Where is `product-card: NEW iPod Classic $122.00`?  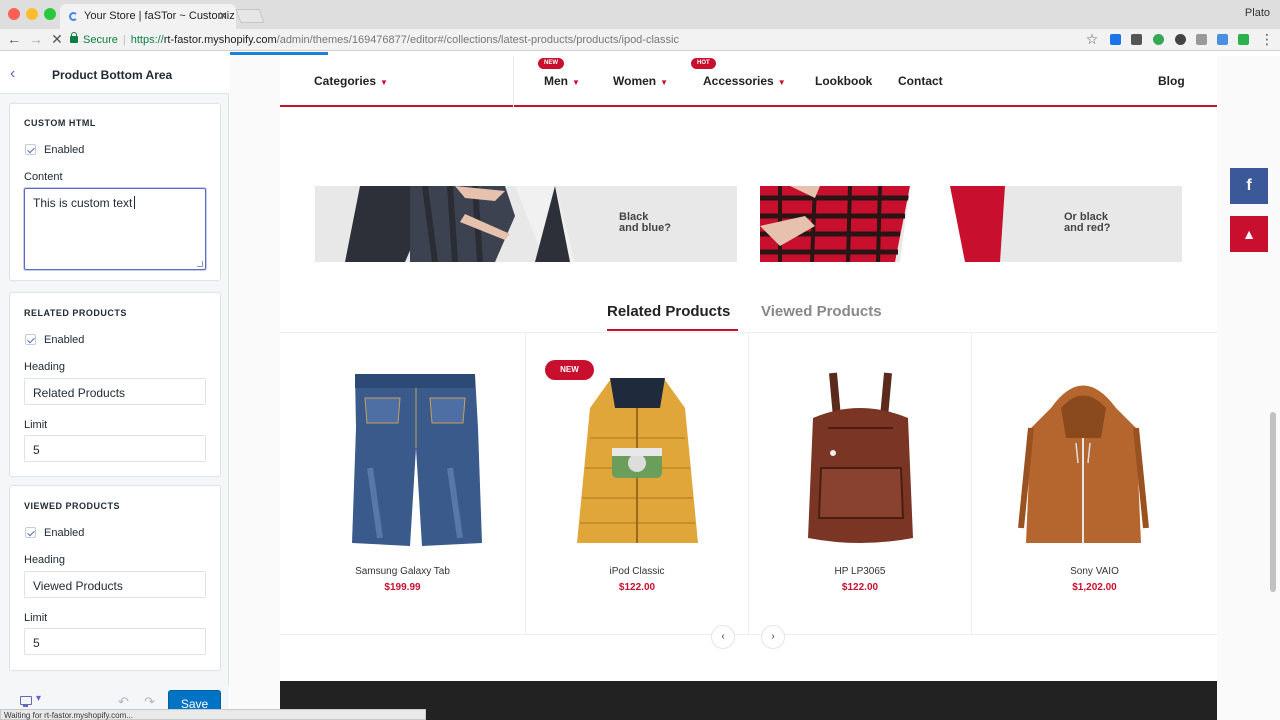 product-card: NEW iPod Classic $122.00 is located at coordinates (637, 484).